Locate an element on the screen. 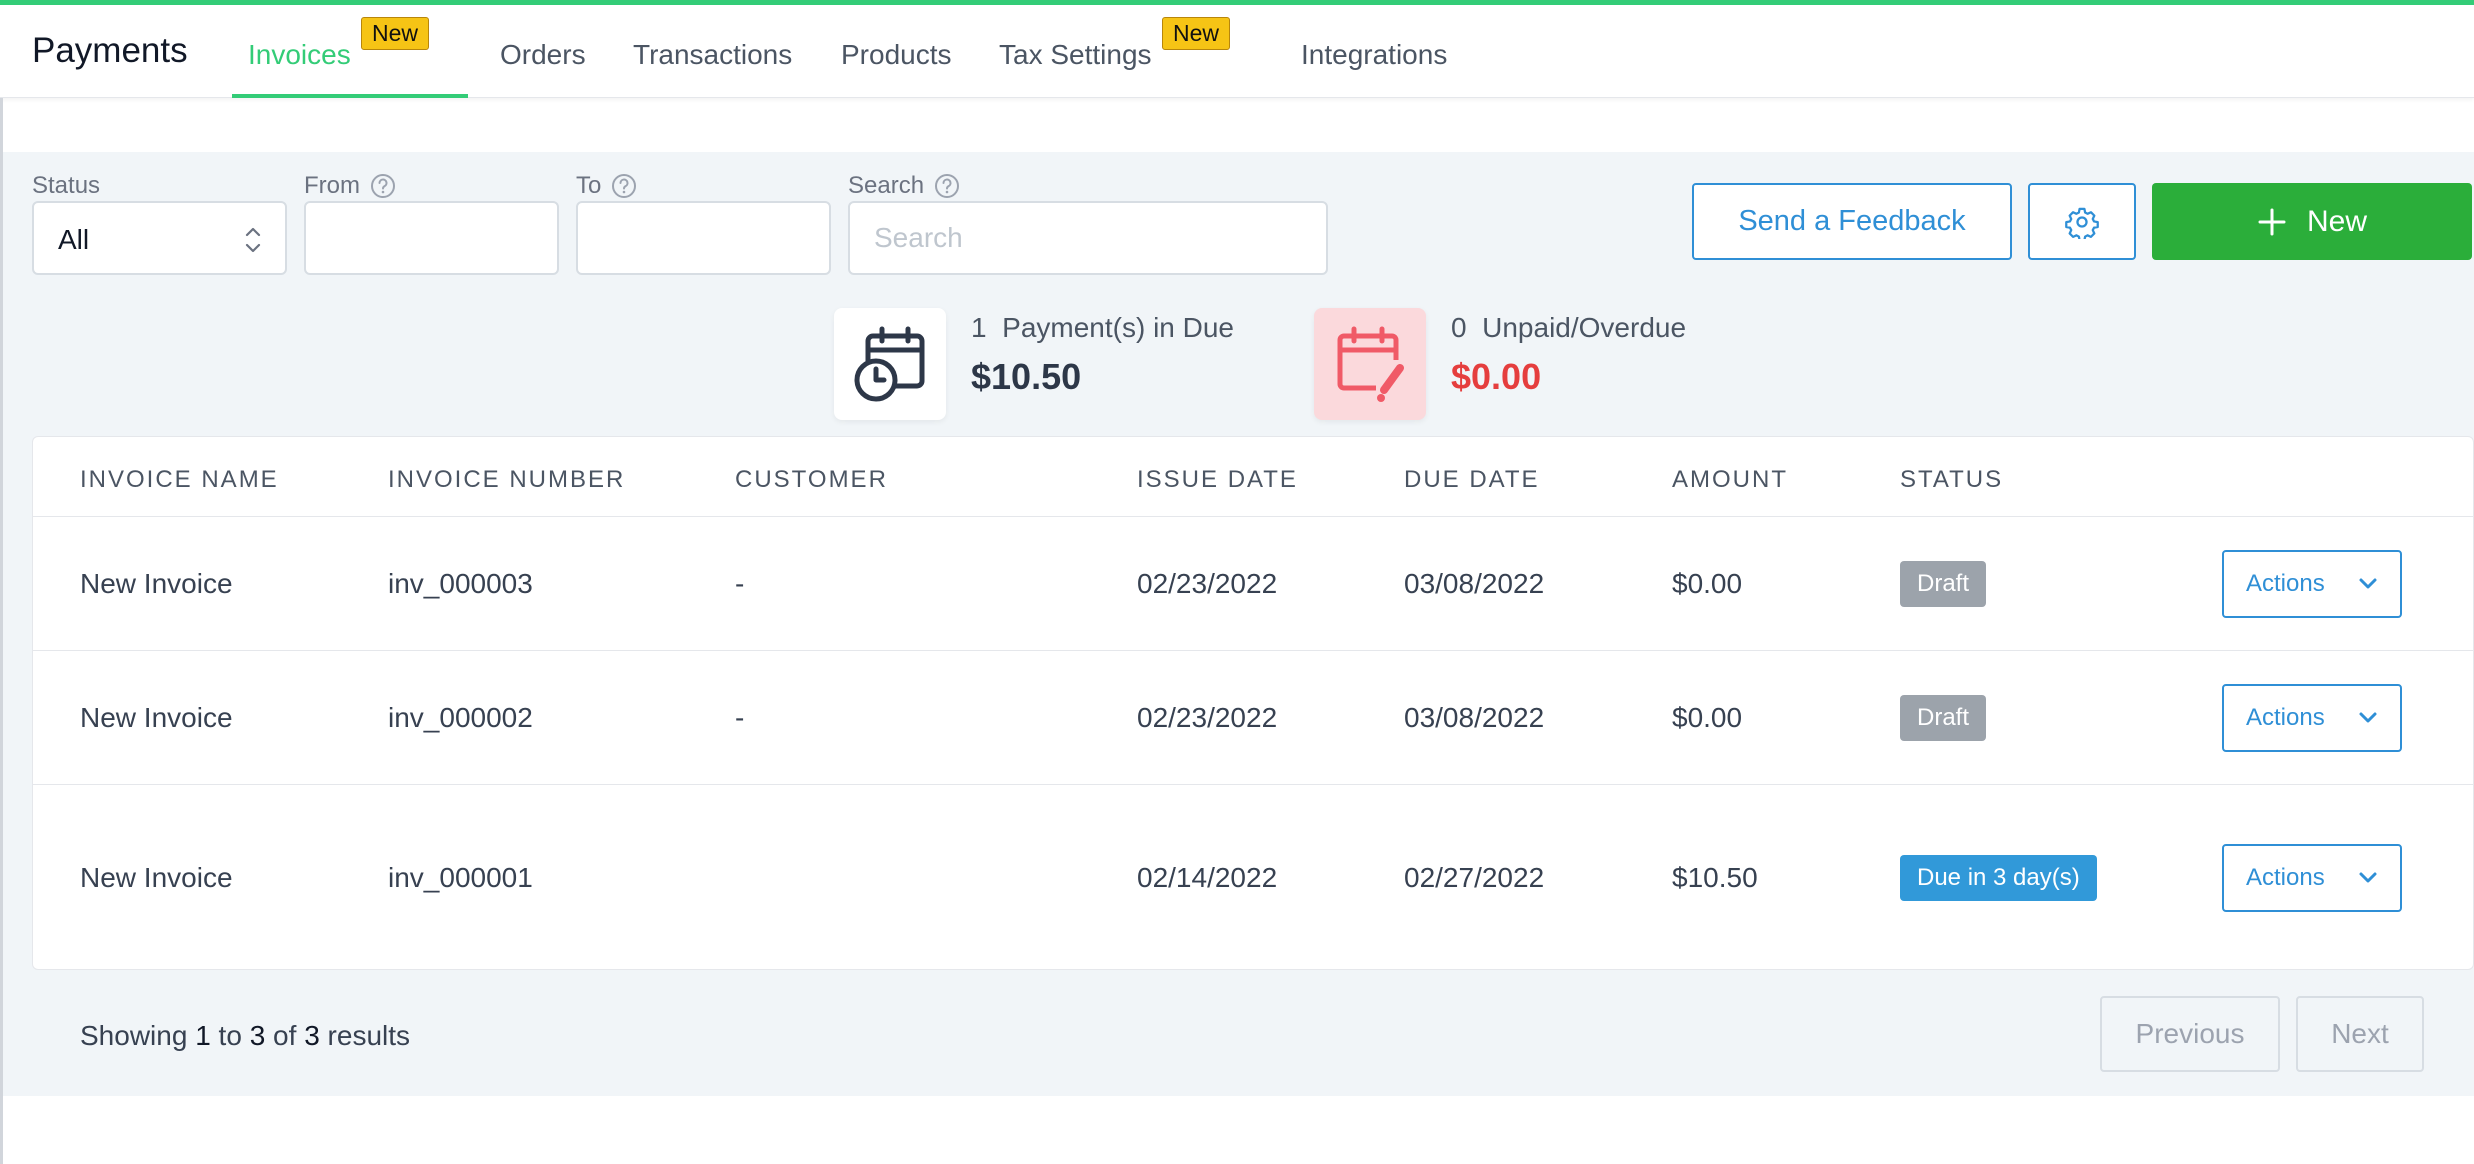  from-date-input is located at coordinates (431, 238).